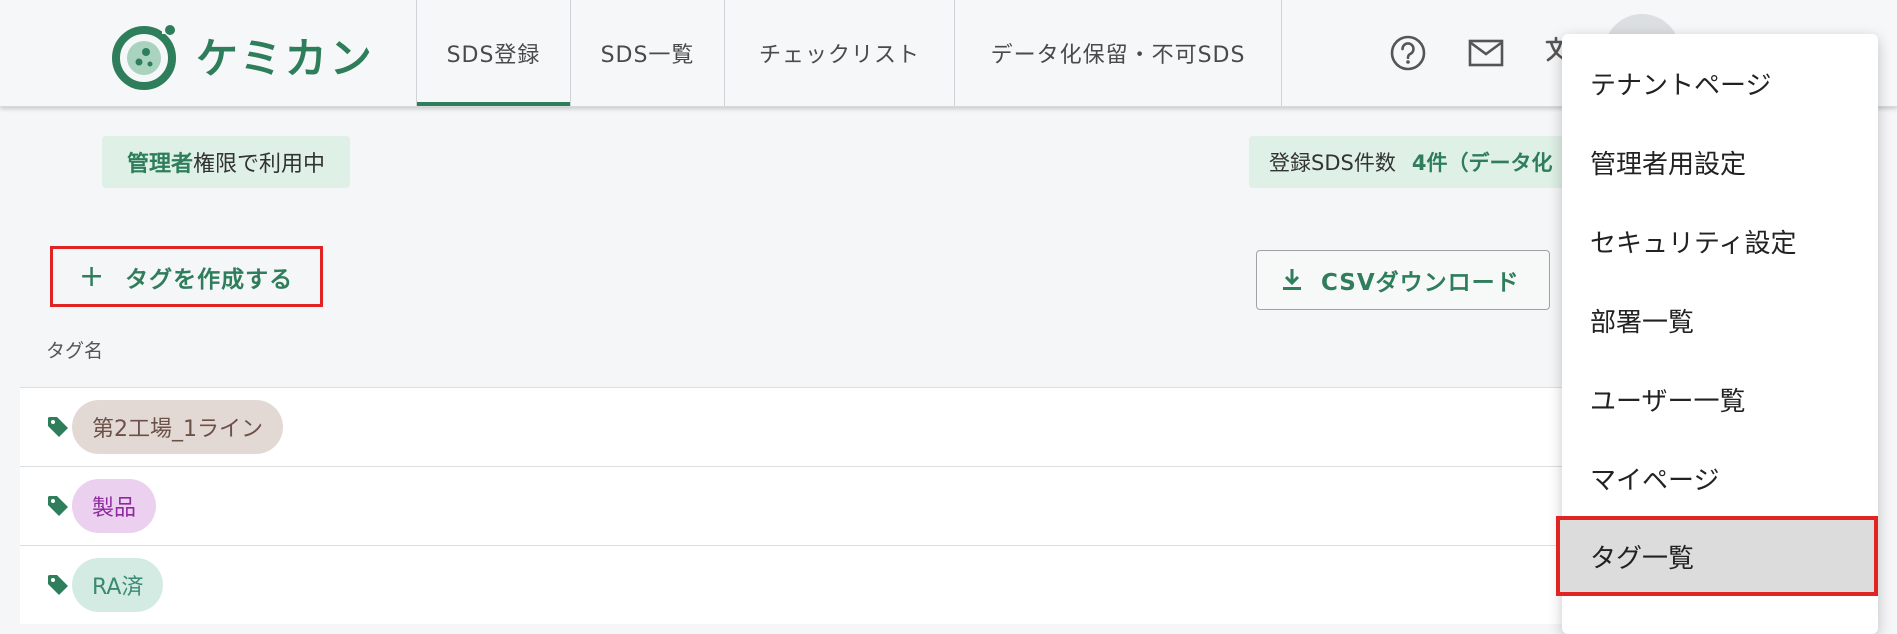 The height and width of the screenshot is (634, 1897). I want to click on table-row: RA済, so click(810, 584).